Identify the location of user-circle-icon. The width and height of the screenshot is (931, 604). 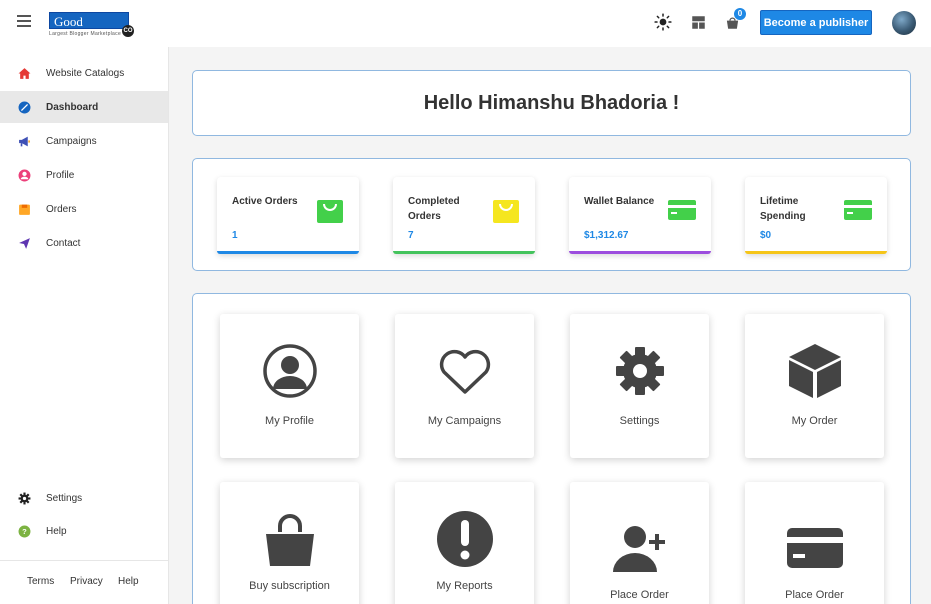
(290, 371).